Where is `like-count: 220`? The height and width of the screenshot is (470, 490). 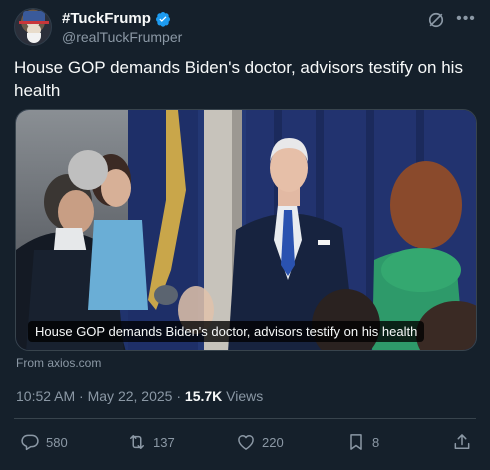 like-count: 220 is located at coordinates (273, 442).